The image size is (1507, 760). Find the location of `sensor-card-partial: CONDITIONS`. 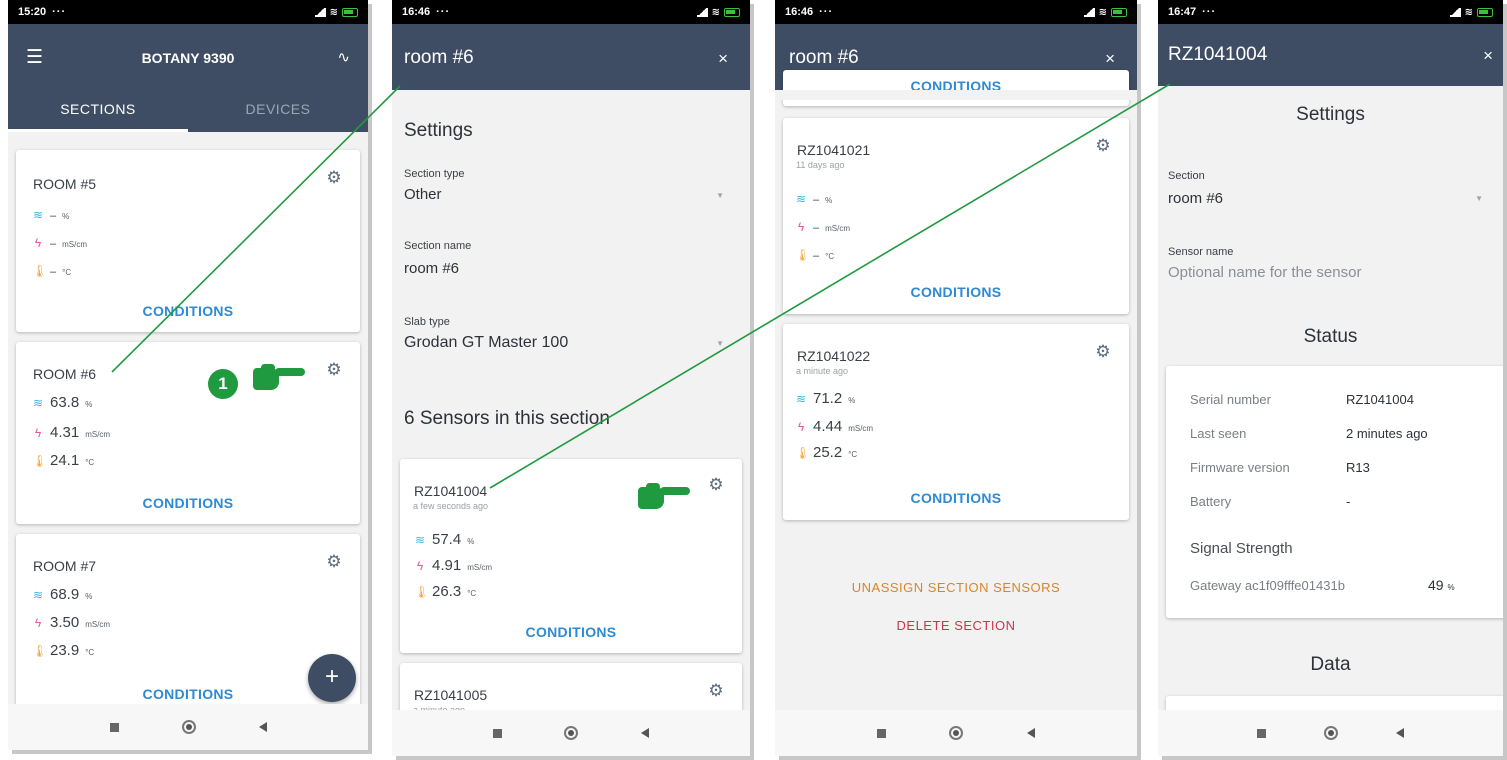

sensor-card-partial: CONDITIONS is located at coordinates (956, 88).